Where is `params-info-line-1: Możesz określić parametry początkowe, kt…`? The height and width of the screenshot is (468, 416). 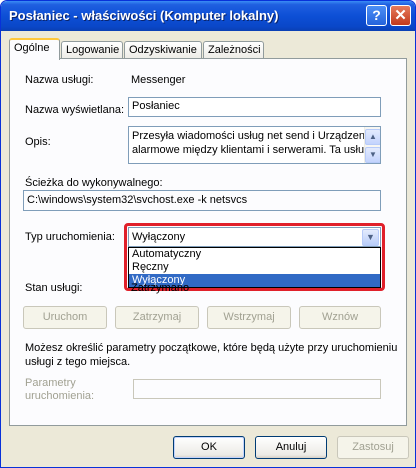 params-info-line-1: Możesz określić parametry początkowe, kt… is located at coordinates (211, 348).